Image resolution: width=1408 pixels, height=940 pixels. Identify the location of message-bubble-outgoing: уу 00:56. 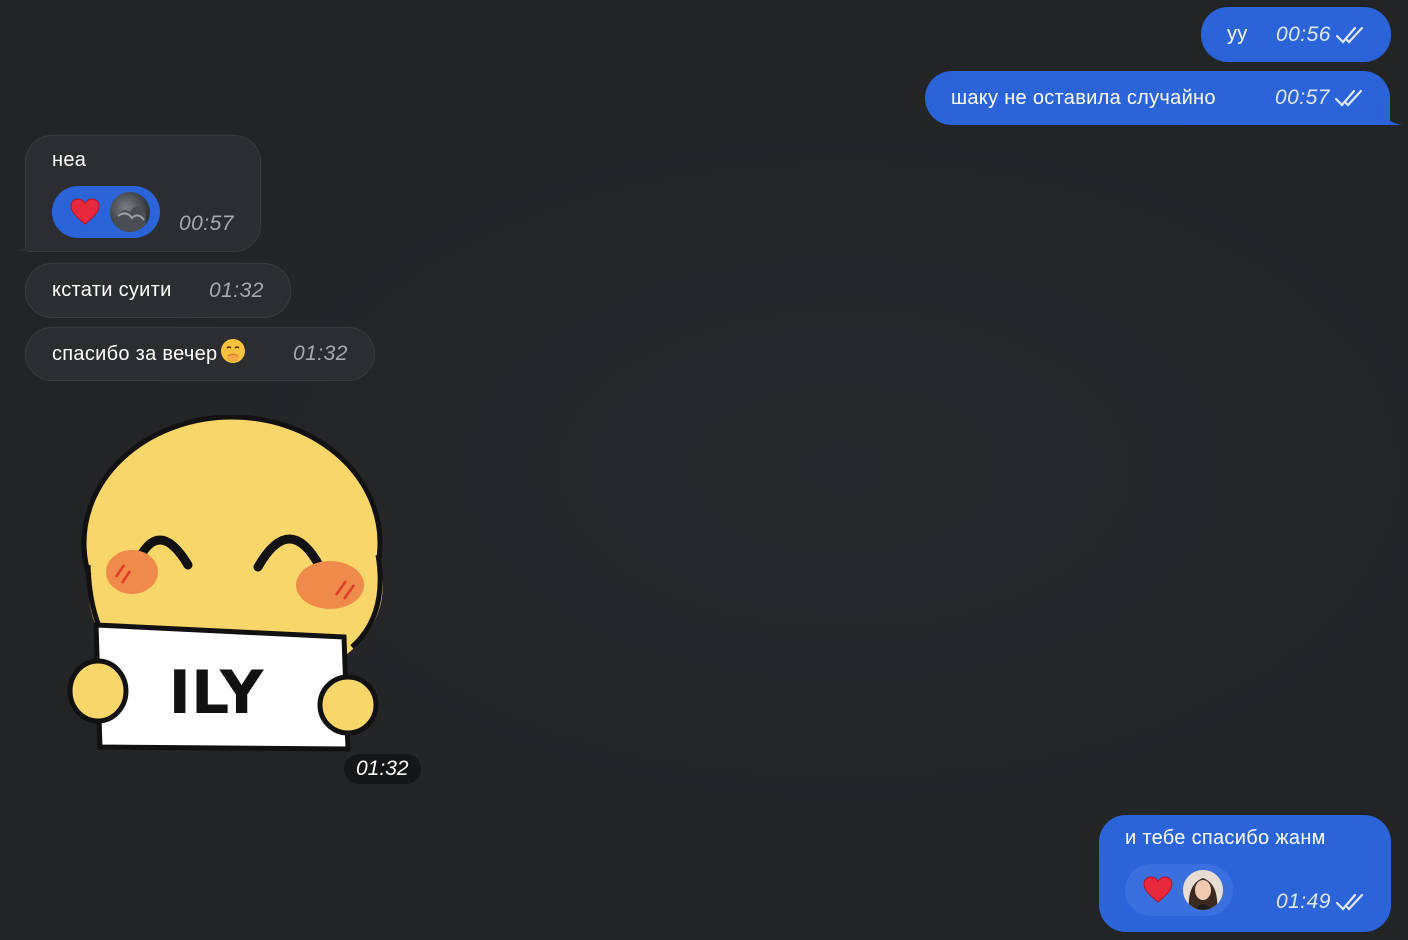
(1296, 34).